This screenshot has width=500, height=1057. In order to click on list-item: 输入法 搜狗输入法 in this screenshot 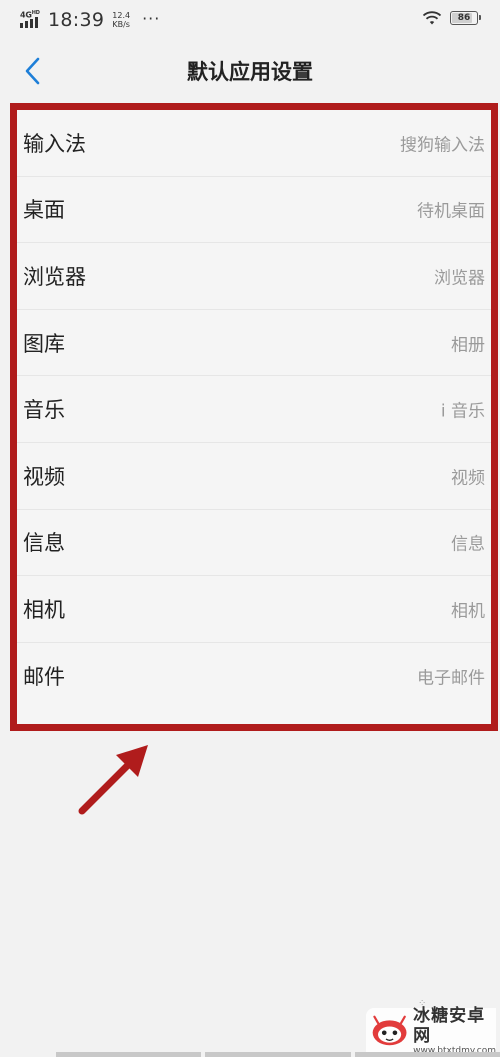, I will do `click(254, 143)`.